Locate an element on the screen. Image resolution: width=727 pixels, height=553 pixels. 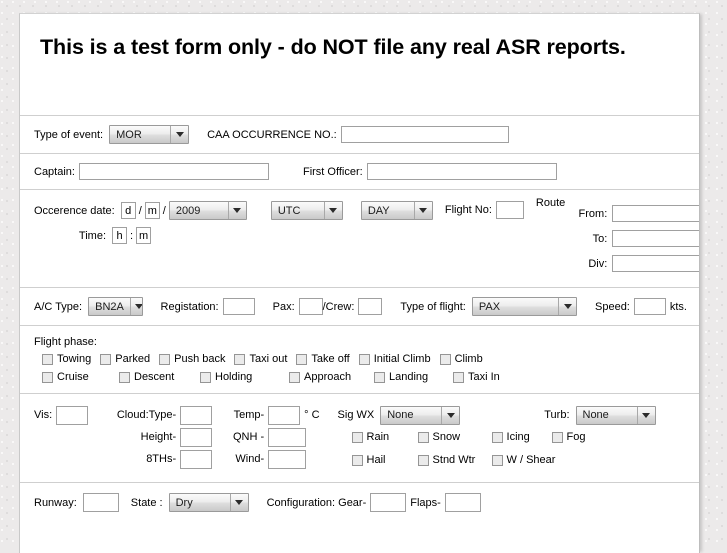
type-of-flight-select: PAX is located at coordinates (524, 306).